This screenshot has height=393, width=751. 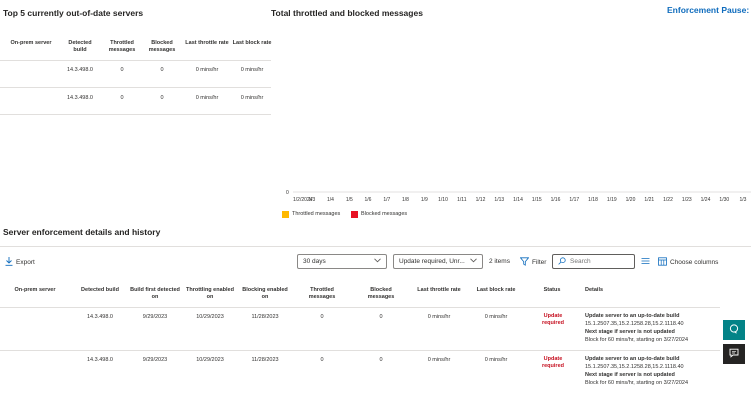 What do you see at coordinates (734, 330) in the screenshot?
I see `chat-help-button` at bounding box center [734, 330].